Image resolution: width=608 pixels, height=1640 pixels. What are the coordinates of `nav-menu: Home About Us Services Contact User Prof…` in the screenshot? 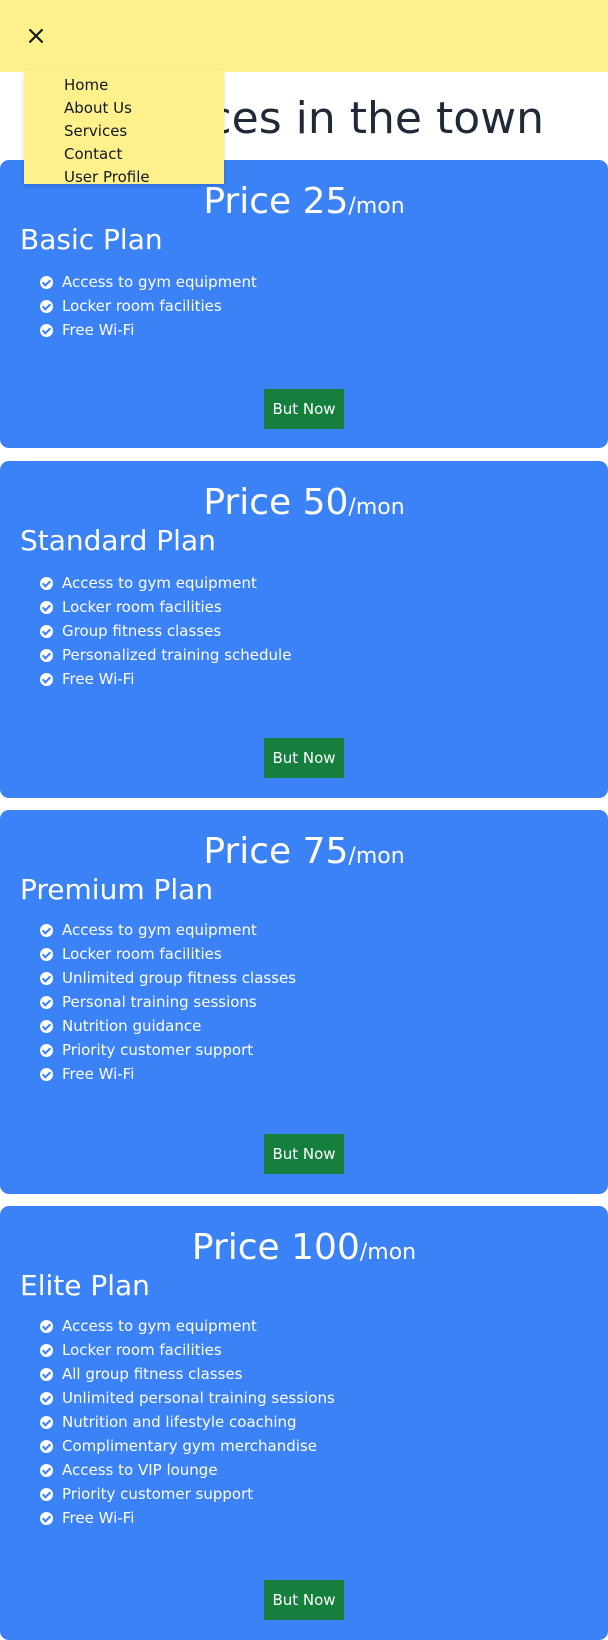 It's located at (124, 128).